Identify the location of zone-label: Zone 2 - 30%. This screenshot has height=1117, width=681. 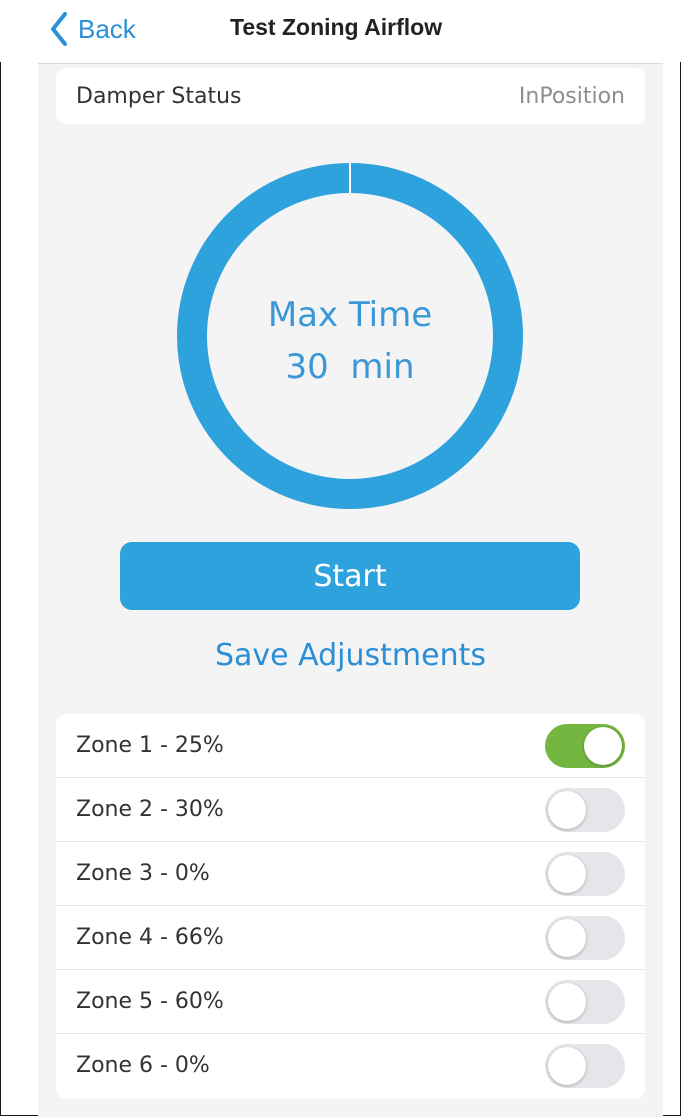
(150, 809).